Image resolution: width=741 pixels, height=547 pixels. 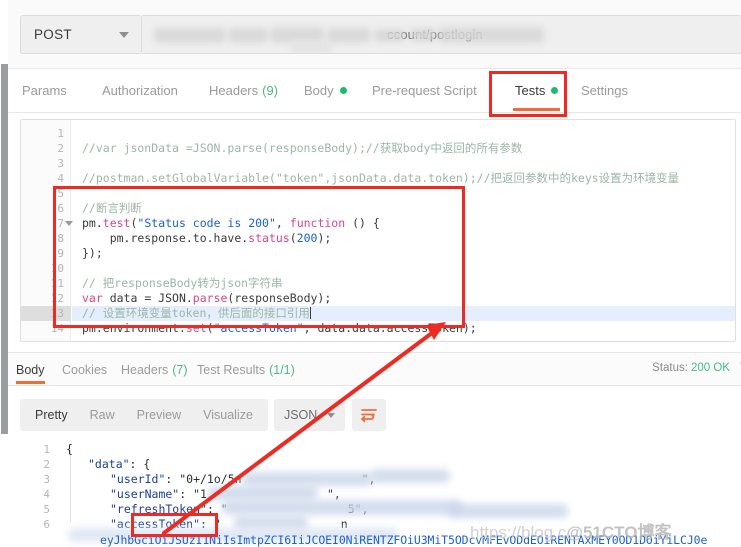 What do you see at coordinates (60, 163) in the screenshot?
I see `editor-line-number: 3` at bounding box center [60, 163].